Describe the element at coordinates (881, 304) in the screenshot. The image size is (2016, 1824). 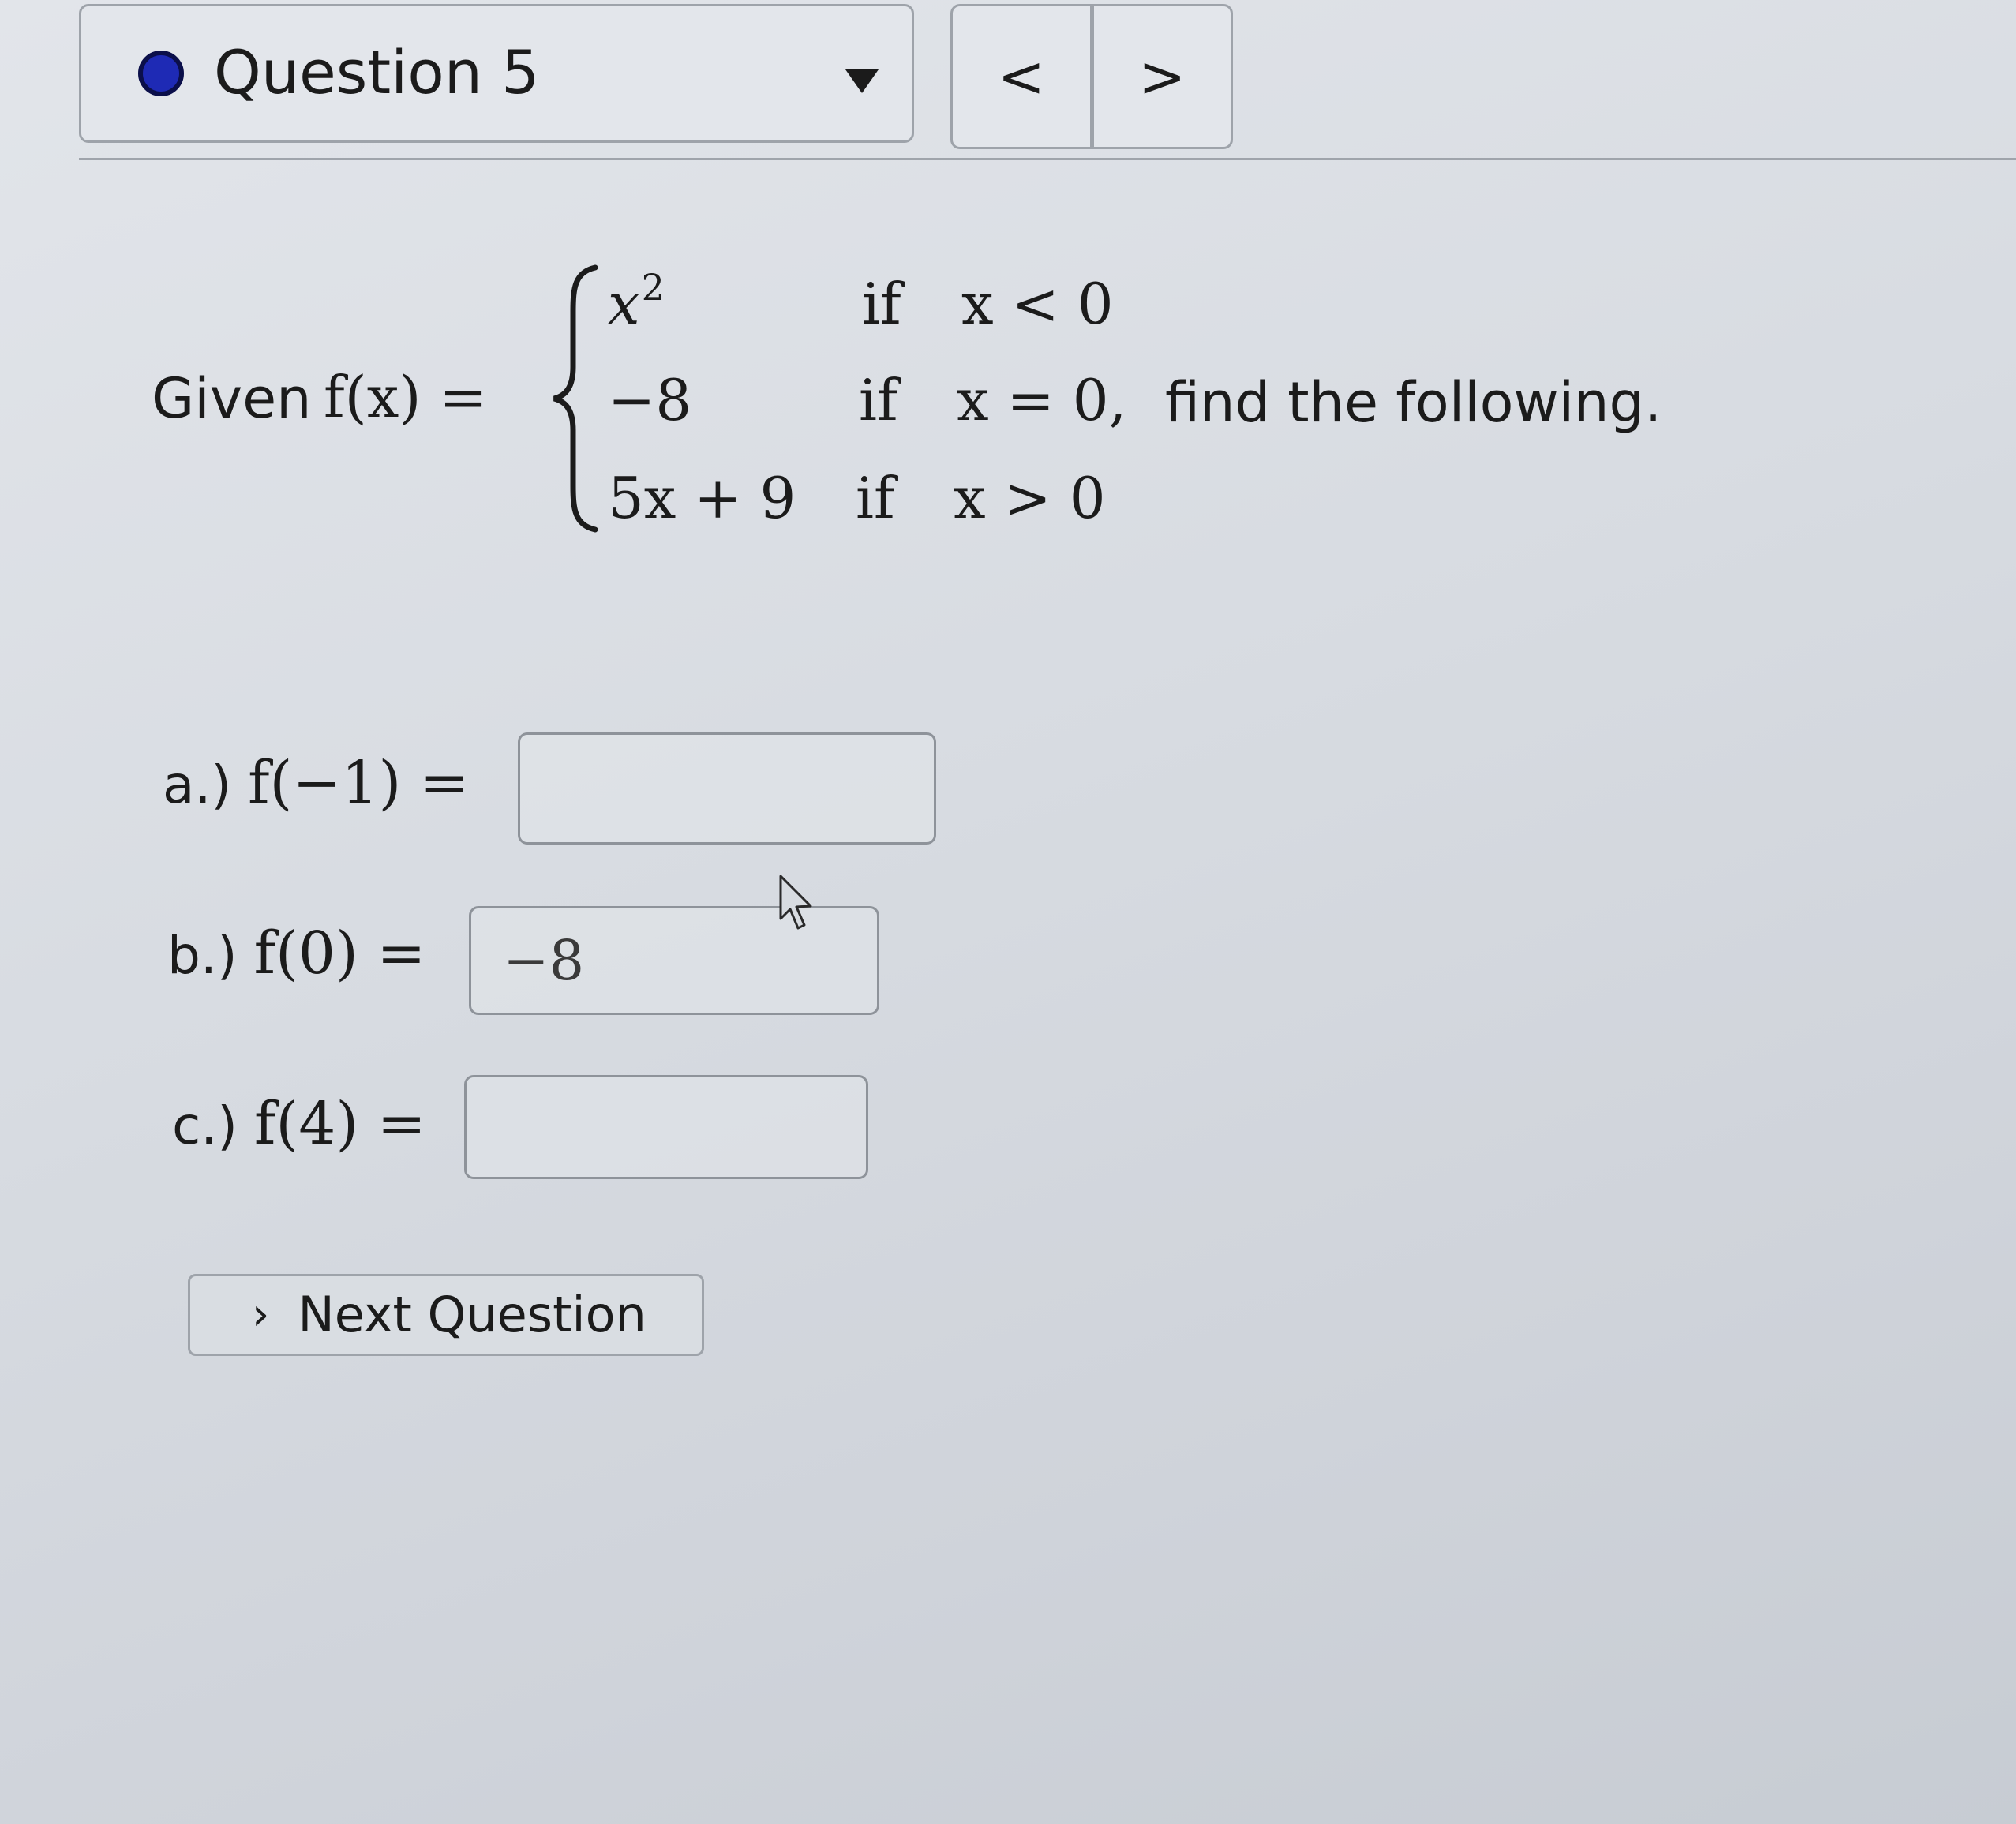
I see `case-1-if: if` at that location.